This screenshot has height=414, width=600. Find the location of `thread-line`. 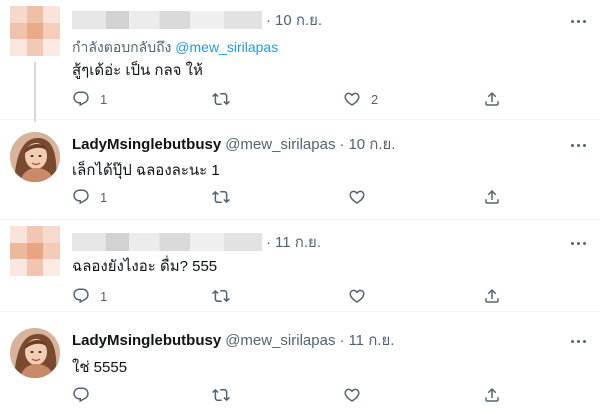

thread-line is located at coordinates (35, 92).